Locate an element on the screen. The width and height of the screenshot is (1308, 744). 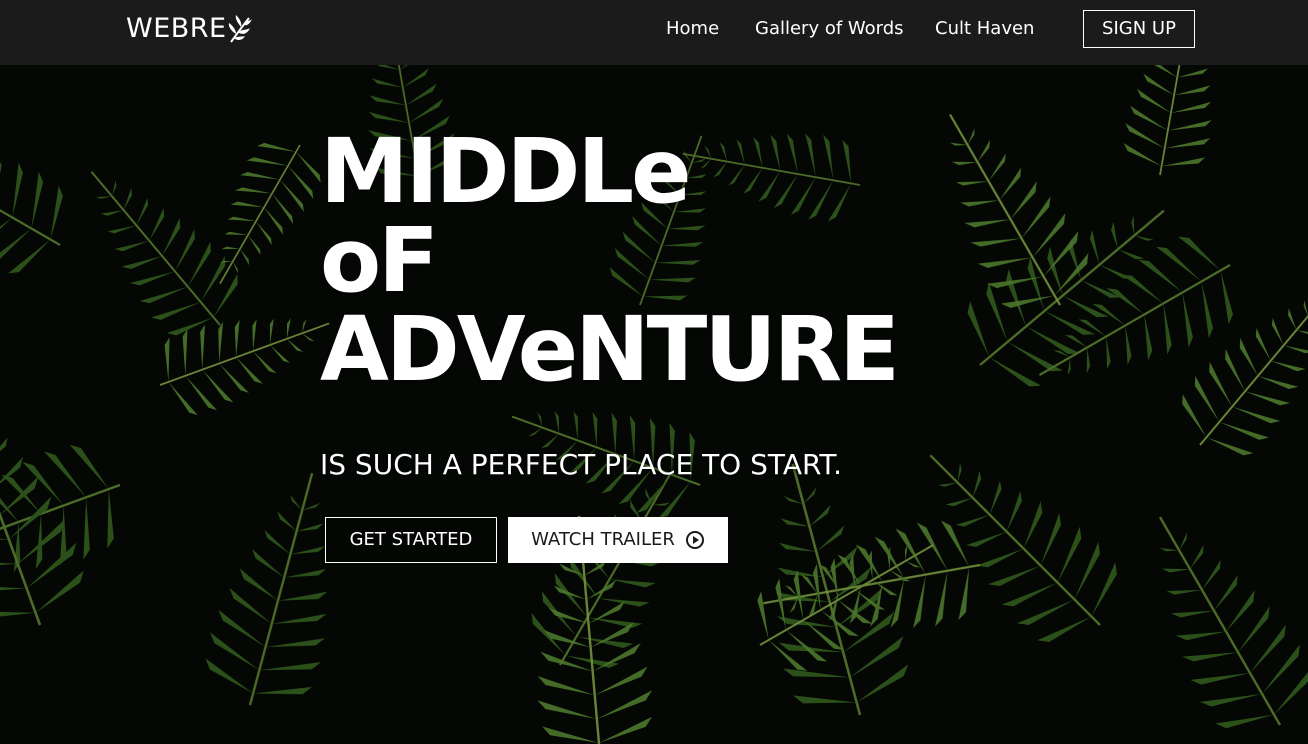
nav-link-cult-haven: Cult Haven is located at coordinates (984, 29).